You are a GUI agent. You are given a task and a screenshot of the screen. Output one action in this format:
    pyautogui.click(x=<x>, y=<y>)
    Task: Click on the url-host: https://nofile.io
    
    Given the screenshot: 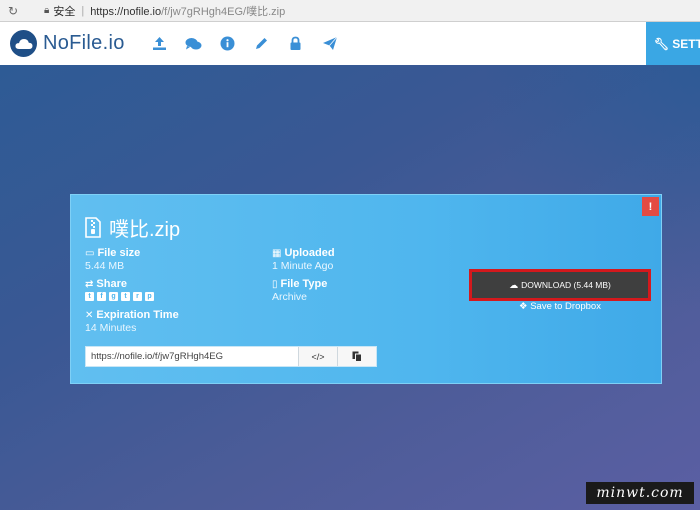 What is the action you would take?
    pyautogui.click(x=126, y=11)
    